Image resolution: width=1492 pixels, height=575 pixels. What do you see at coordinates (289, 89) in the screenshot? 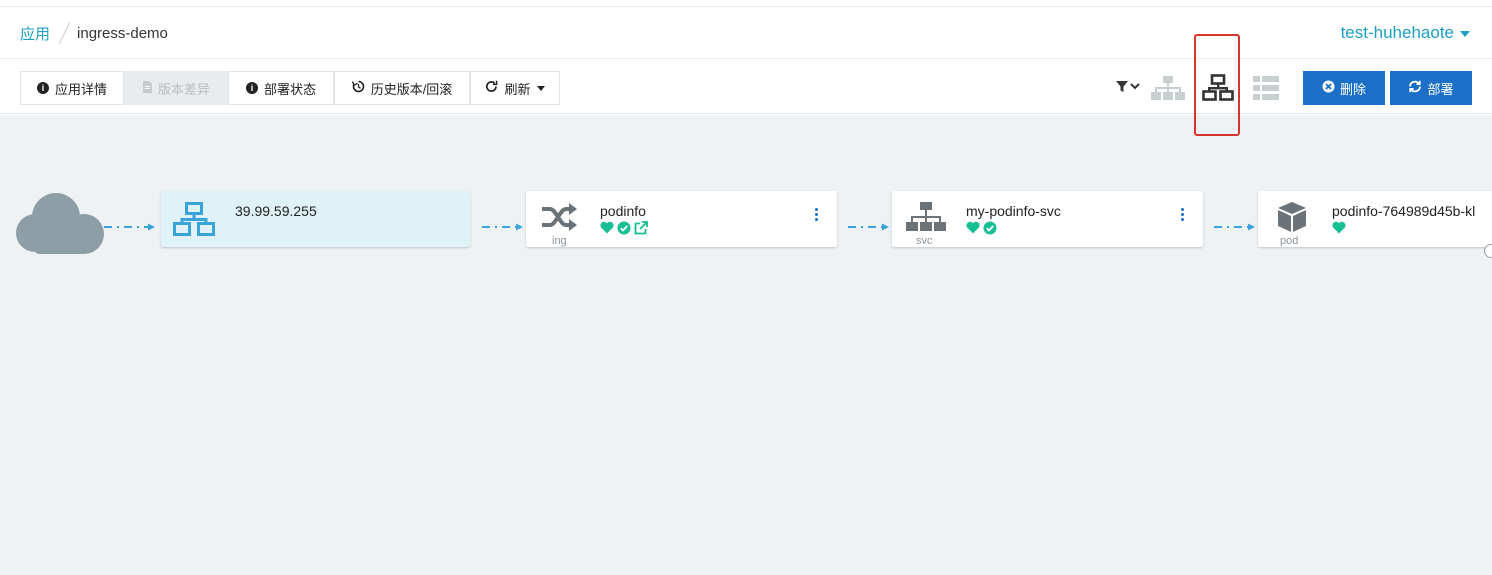
I see `deploy-status-label: 部署状态` at bounding box center [289, 89].